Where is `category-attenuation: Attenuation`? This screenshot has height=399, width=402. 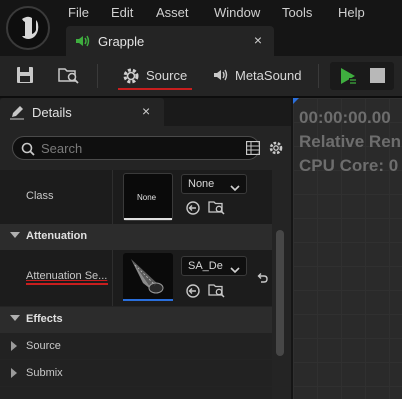 category-attenuation: Attenuation is located at coordinates (136, 237).